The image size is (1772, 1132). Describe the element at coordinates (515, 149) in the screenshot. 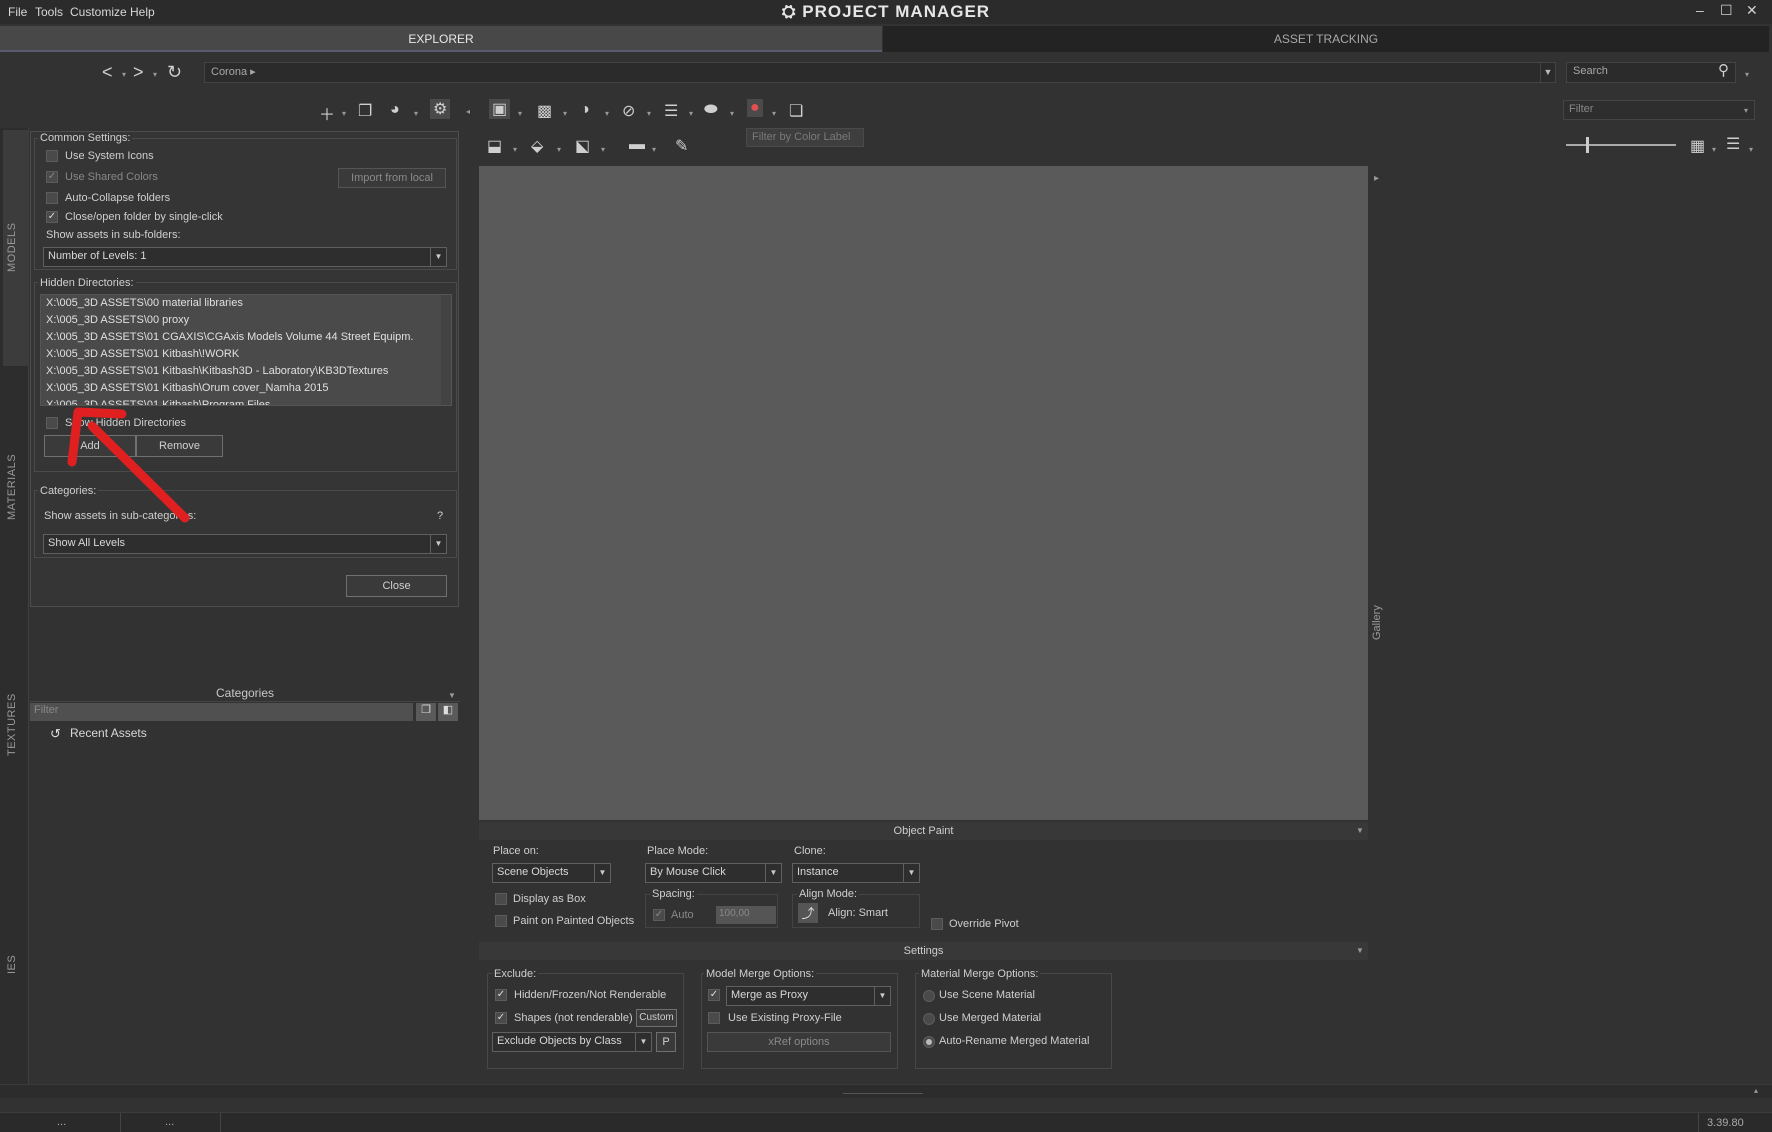

I see `import-model-dropdown-icon: ▾` at that location.